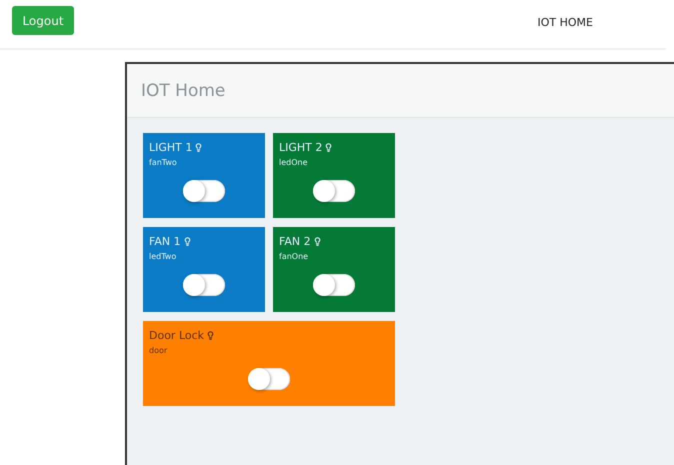 This screenshot has width=674, height=465. What do you see at coordinates (176, 335) in the screenshot?
I see `device-name: Door Lock` at bounding box center [176, 335].